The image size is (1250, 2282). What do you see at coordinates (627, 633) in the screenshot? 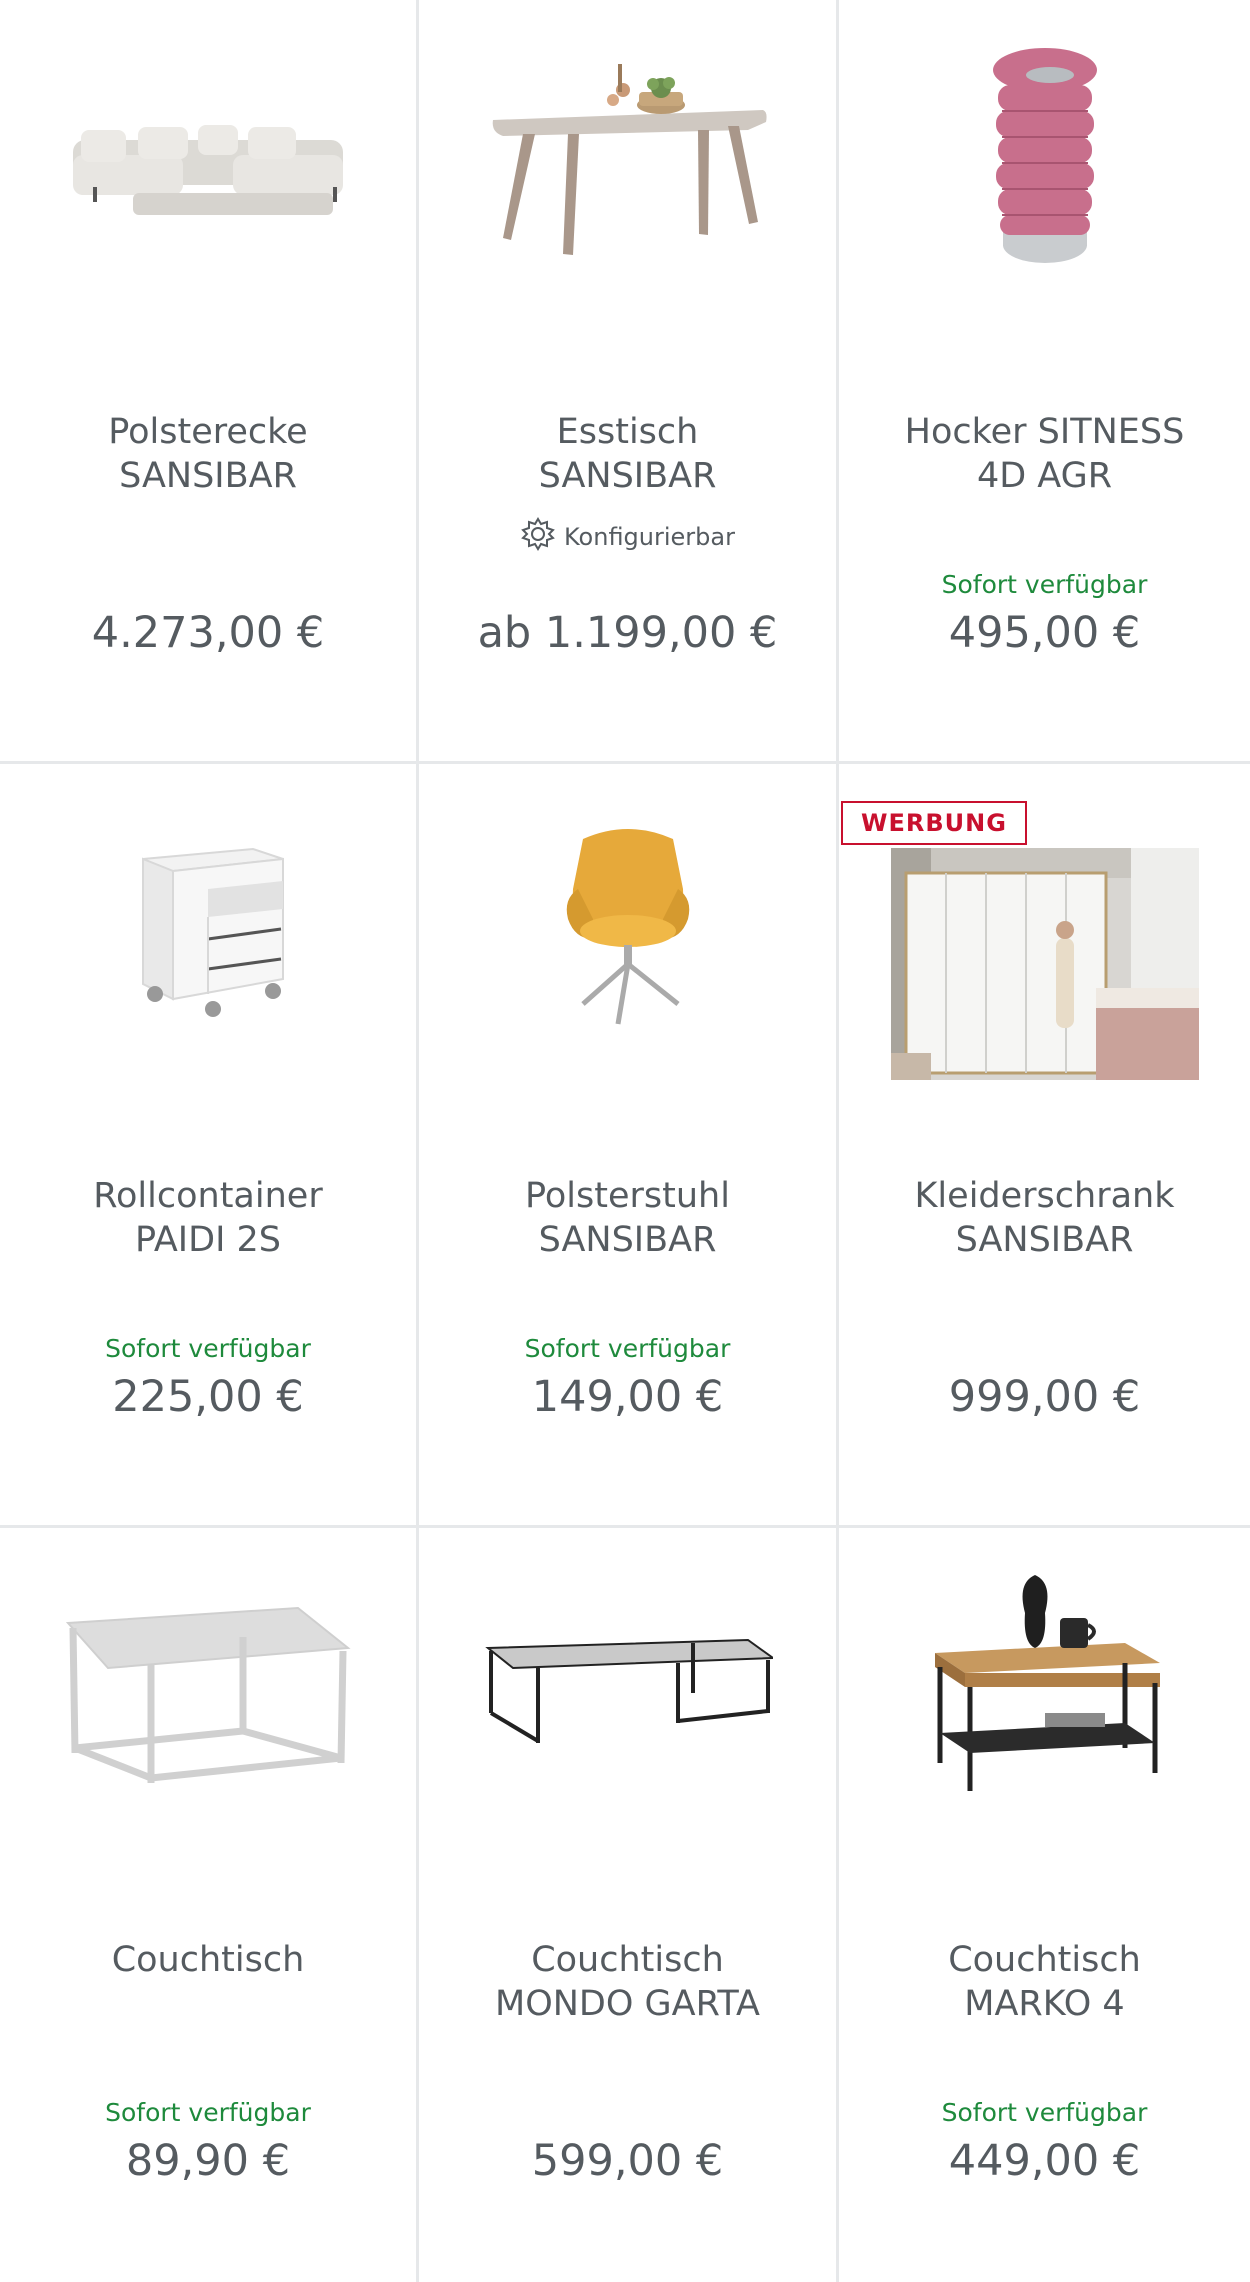
I see `product-price: ab 1.199,00 €` at bounding box center [627, 633].